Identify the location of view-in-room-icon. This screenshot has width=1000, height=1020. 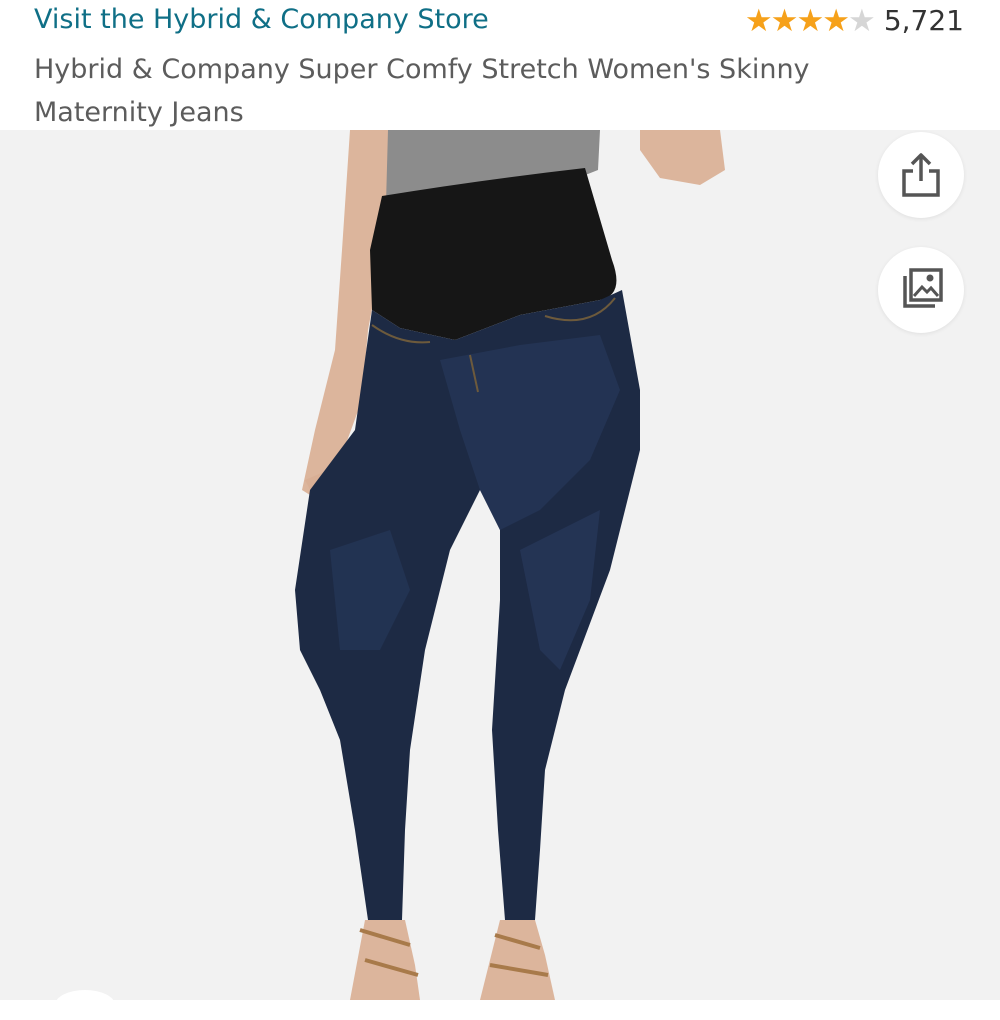
(923, 288).